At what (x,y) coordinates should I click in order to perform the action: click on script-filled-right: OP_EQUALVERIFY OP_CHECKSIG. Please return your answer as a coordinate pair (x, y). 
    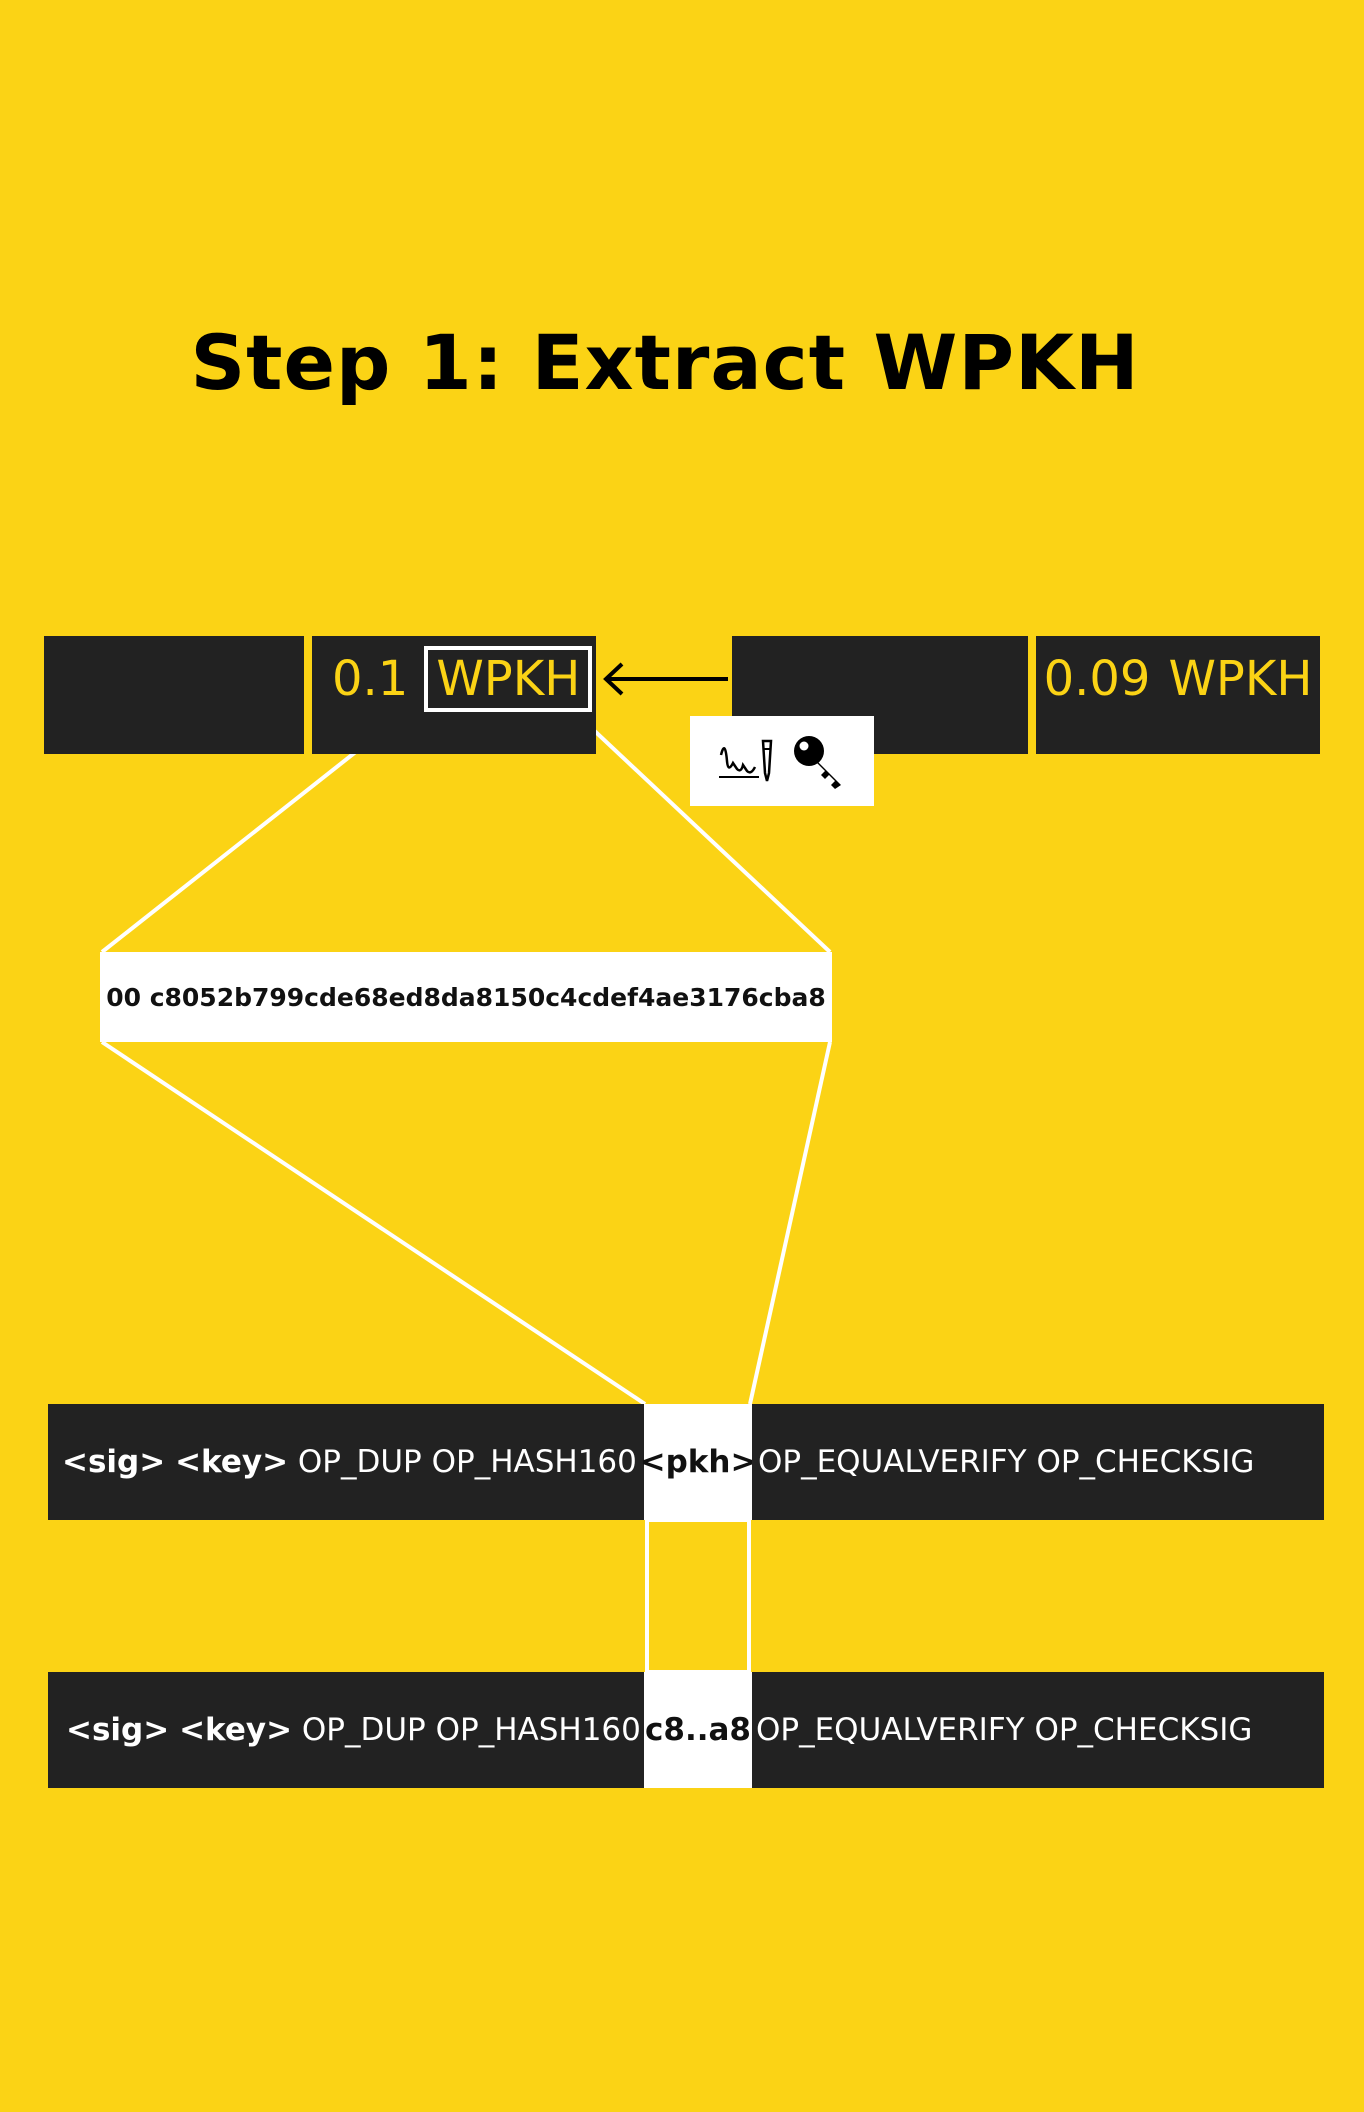
    Looking at the image, I should click on (1038, 1730).